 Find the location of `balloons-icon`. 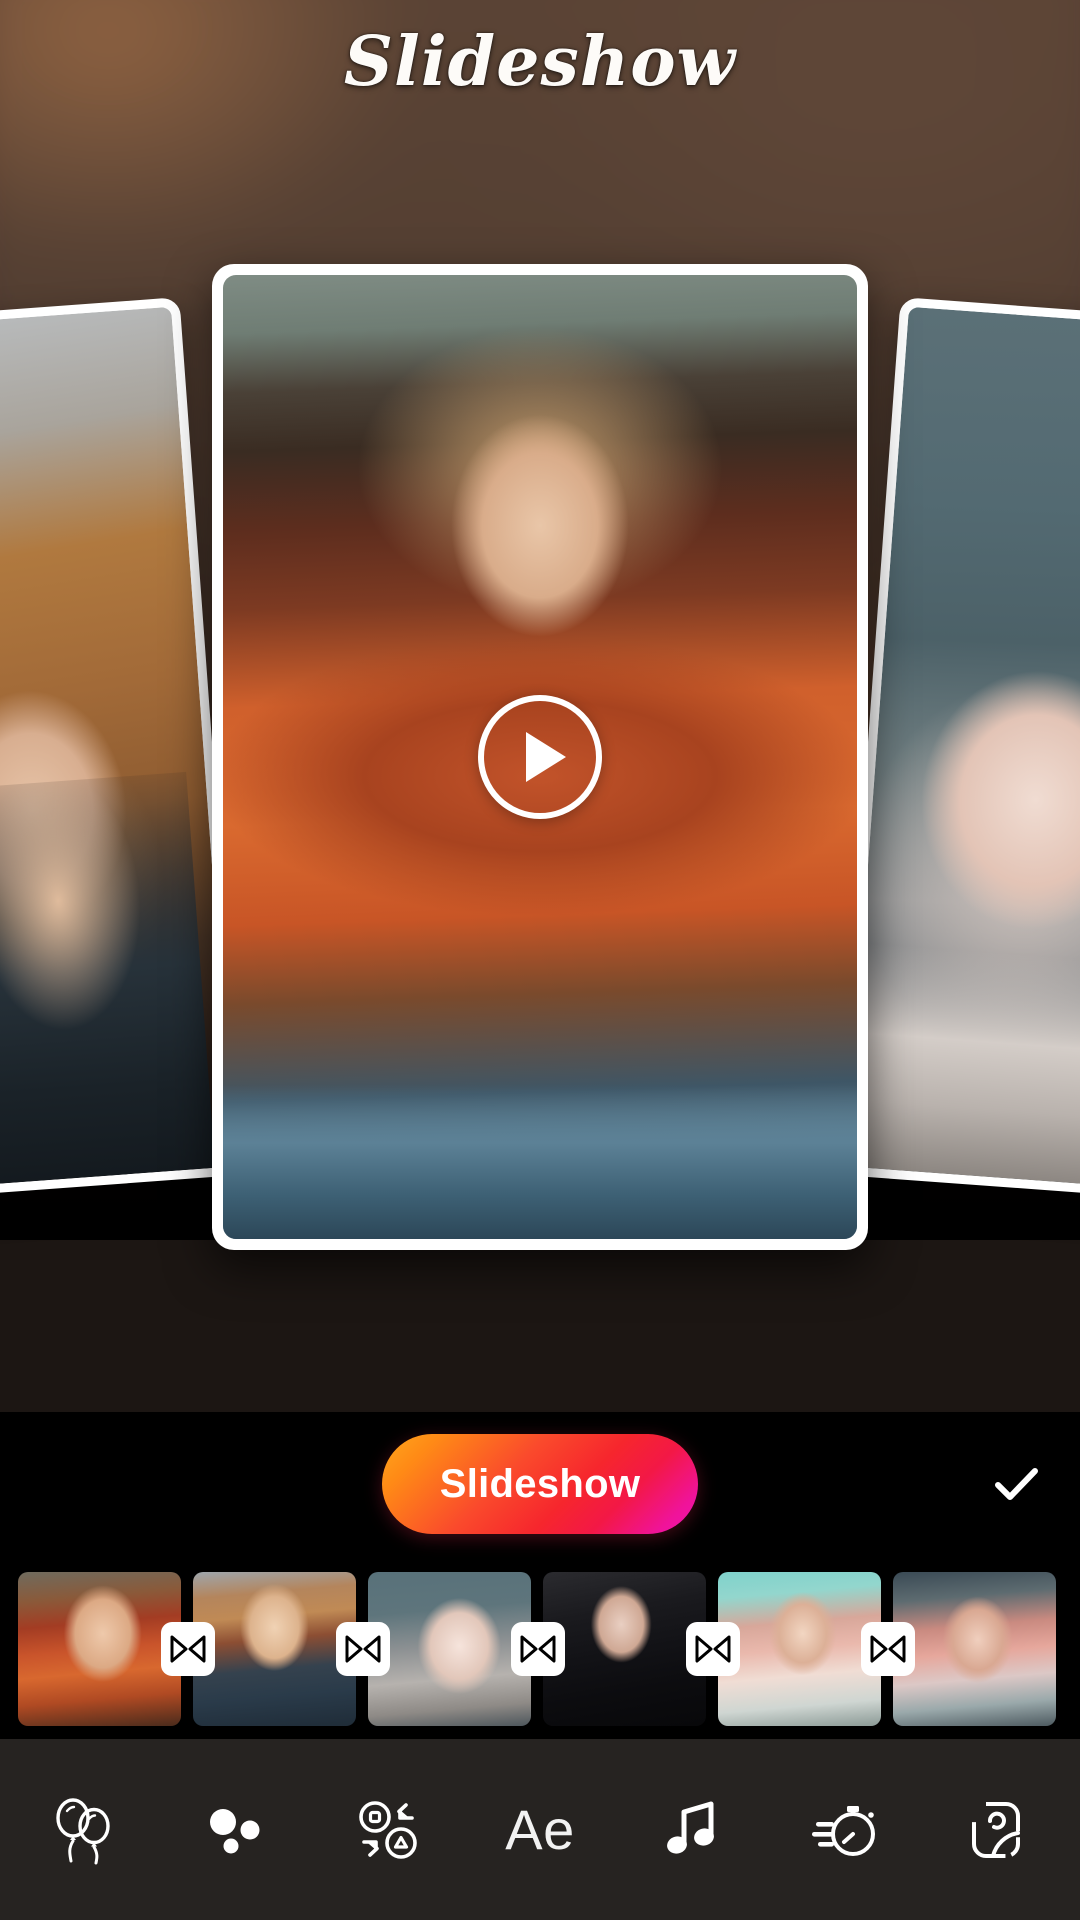

balloons-icon is located at coordinates (83, 1830).